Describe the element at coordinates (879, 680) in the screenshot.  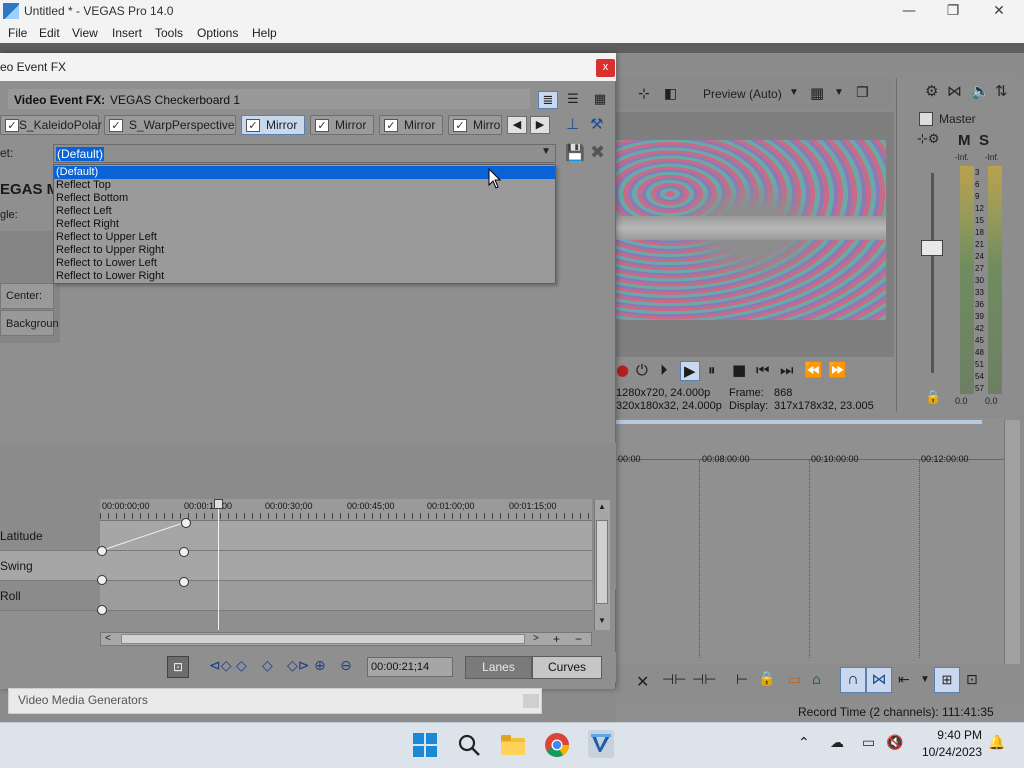
I see `auto-crossfade-icon: ⋈` at that location.